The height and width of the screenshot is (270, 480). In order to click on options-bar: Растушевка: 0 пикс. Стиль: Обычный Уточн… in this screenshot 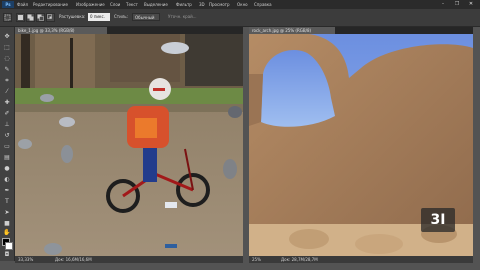, I will do `click(240, 18)`.